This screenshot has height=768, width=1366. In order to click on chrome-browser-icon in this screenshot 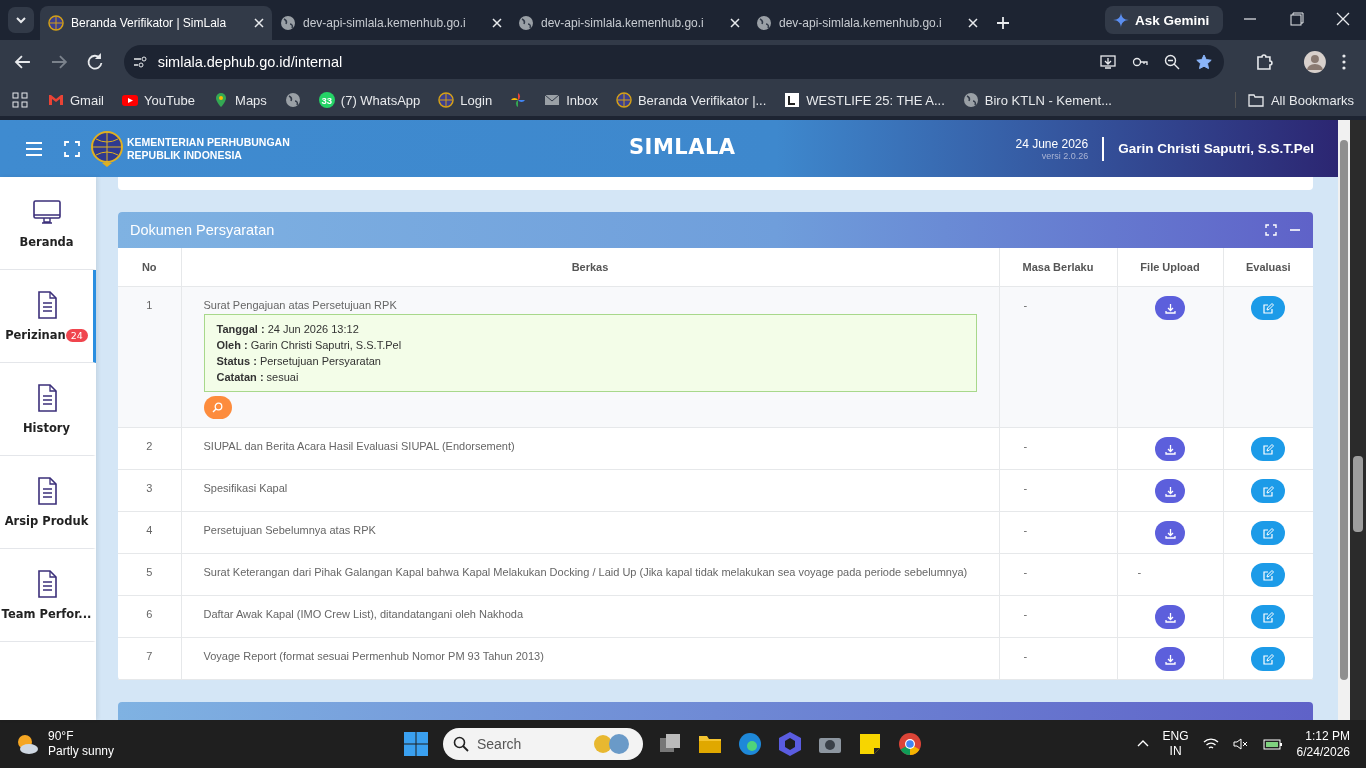, I will do `click(910, 744)`.